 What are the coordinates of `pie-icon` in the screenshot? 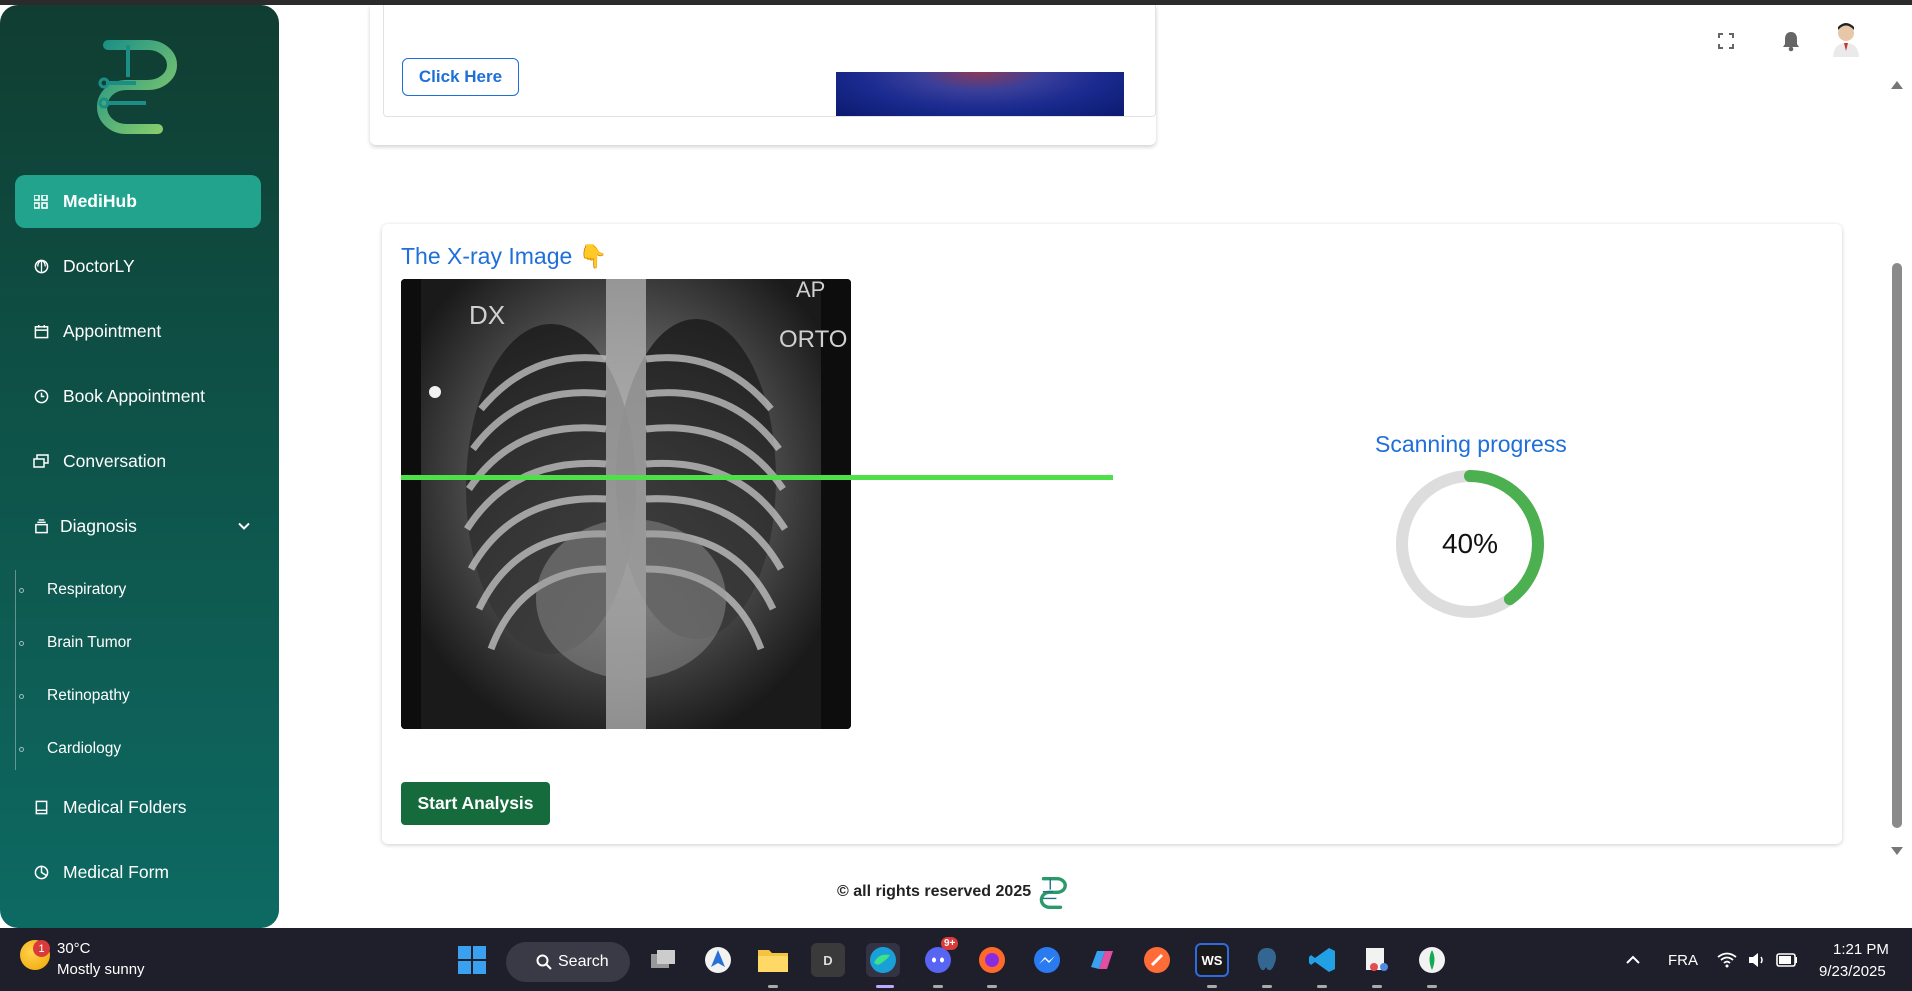 It's located at (41, 873).